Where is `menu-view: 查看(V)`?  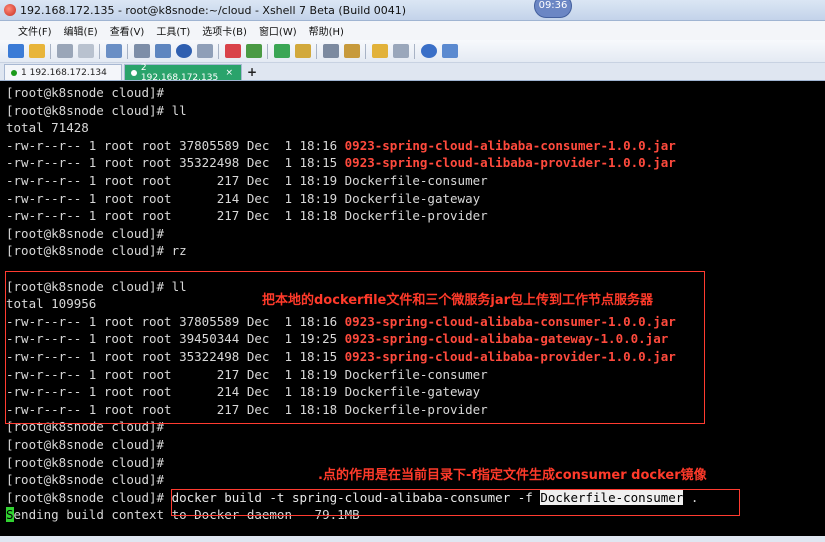 menu-view: 查看(V) is located at coordinates (127, 30).